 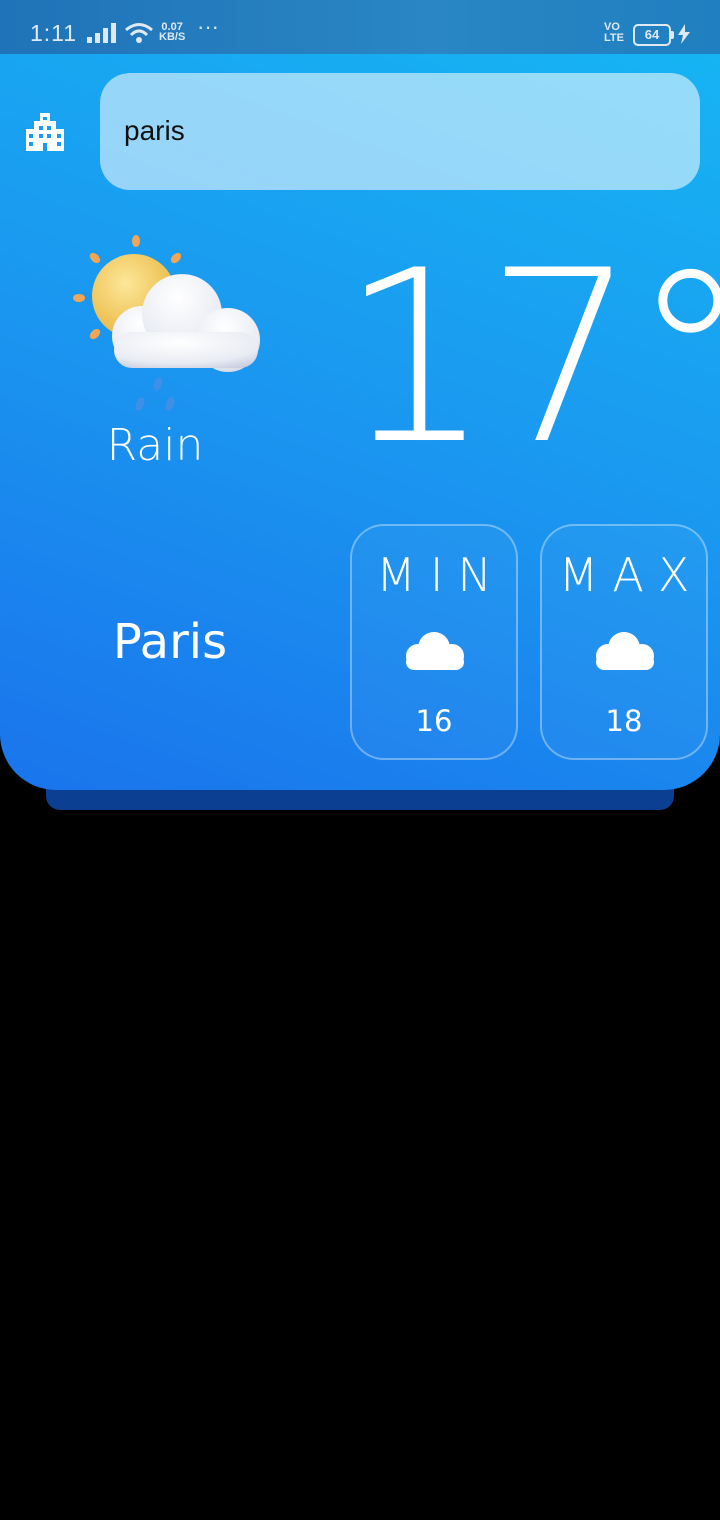 I want to click on current-temperature: 17°, so click(x=530, y=358).